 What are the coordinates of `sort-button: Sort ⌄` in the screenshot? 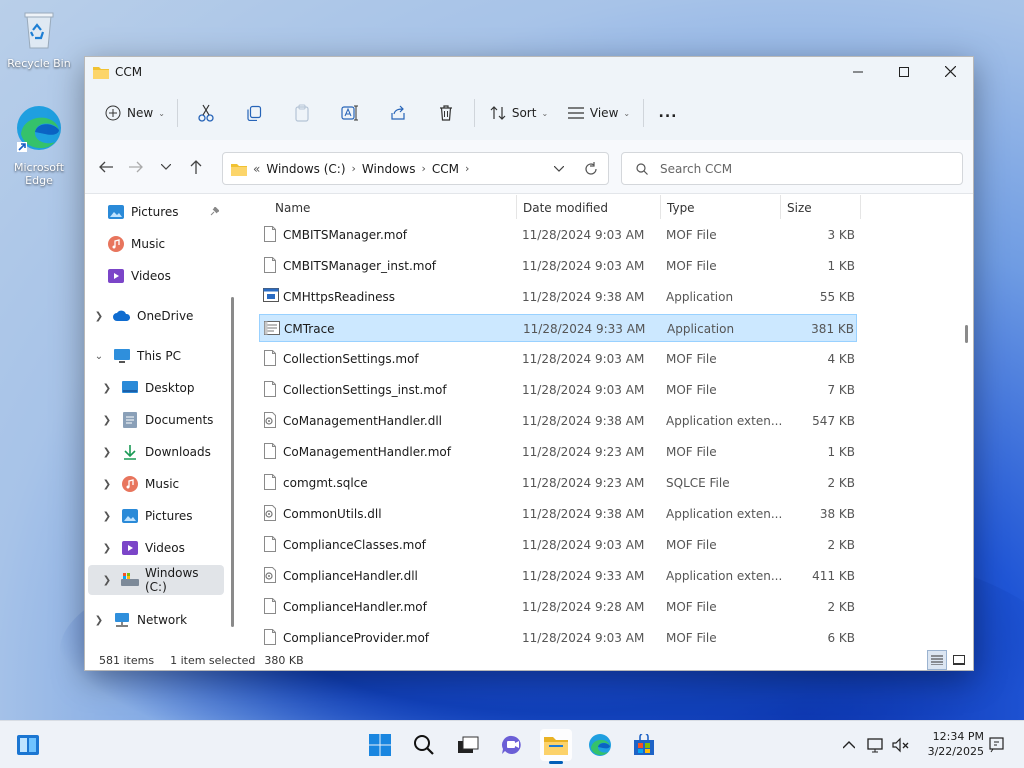 It's located at (519, 113).